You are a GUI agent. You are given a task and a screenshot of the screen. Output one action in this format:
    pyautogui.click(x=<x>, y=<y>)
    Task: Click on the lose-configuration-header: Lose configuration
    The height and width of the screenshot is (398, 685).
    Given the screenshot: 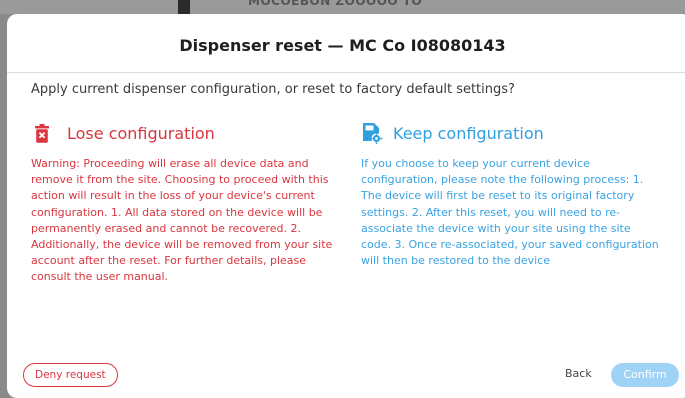 What is the action you would take?
    pyautogui.click(x=183, y=133)
    